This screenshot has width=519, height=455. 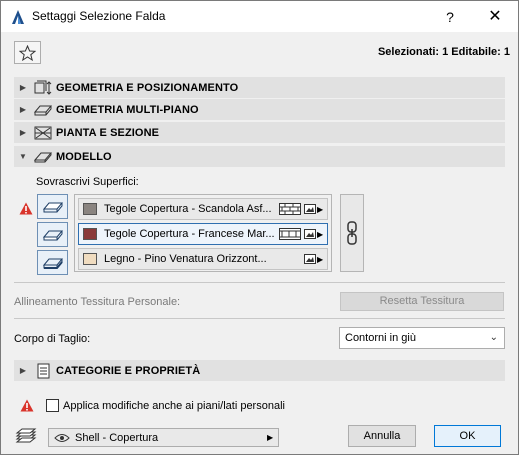 I want to click on surface-row-top: Tegole Copertura - Scandola Asf... ▶, so click(x=203, y=209).